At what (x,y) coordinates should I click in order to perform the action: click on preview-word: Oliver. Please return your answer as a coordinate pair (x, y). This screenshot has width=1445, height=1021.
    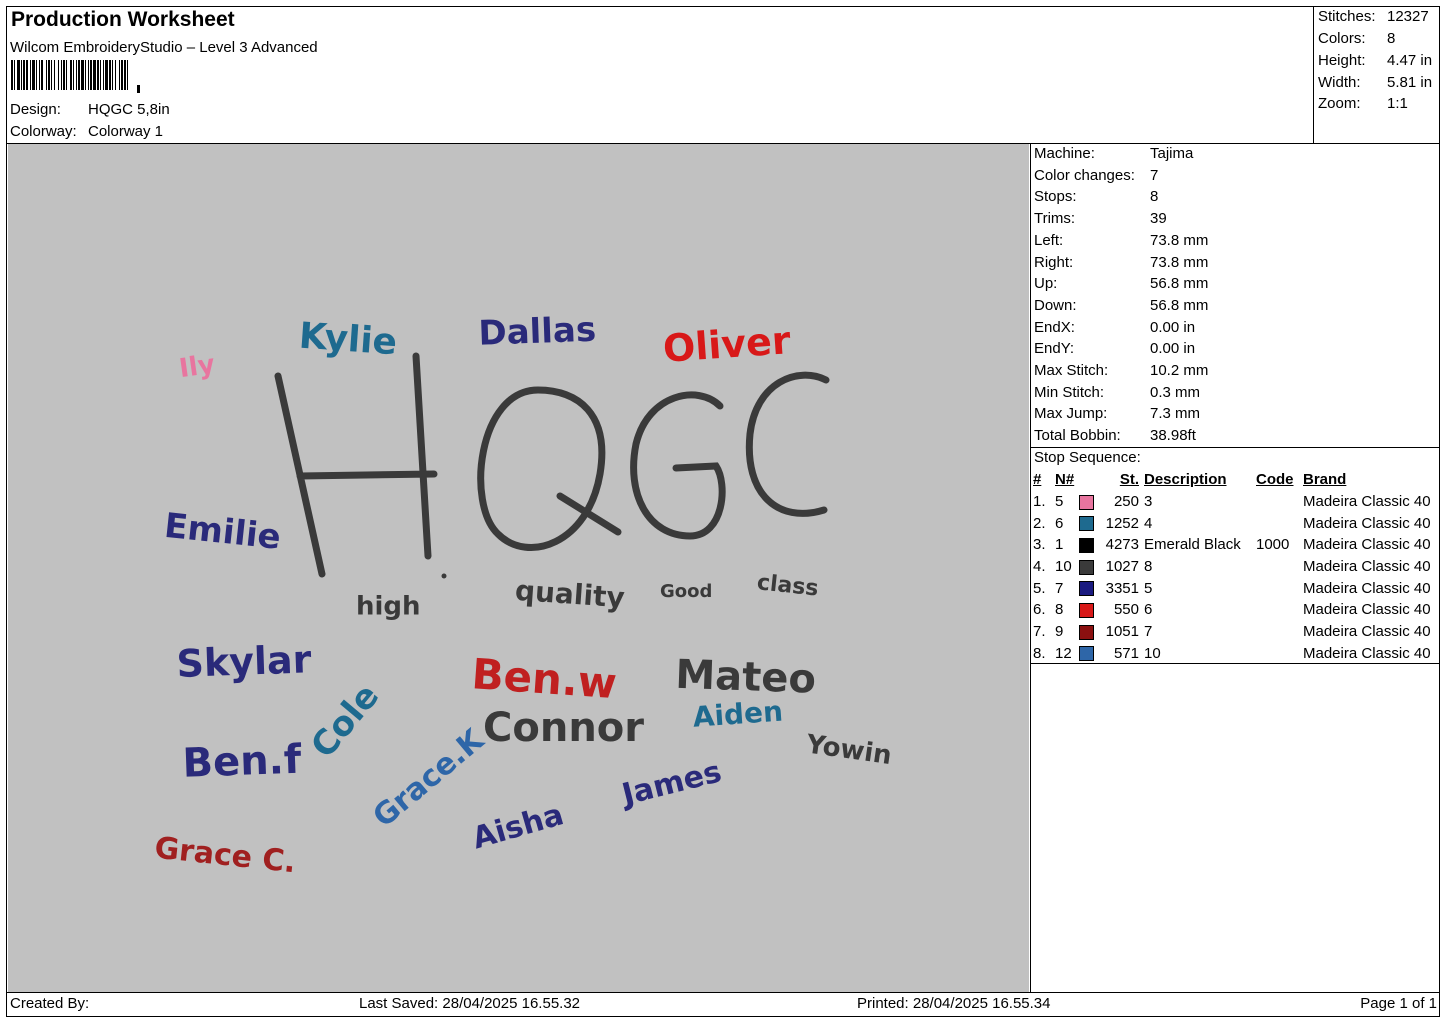
    Looking at the image, I should click on (727, 344).